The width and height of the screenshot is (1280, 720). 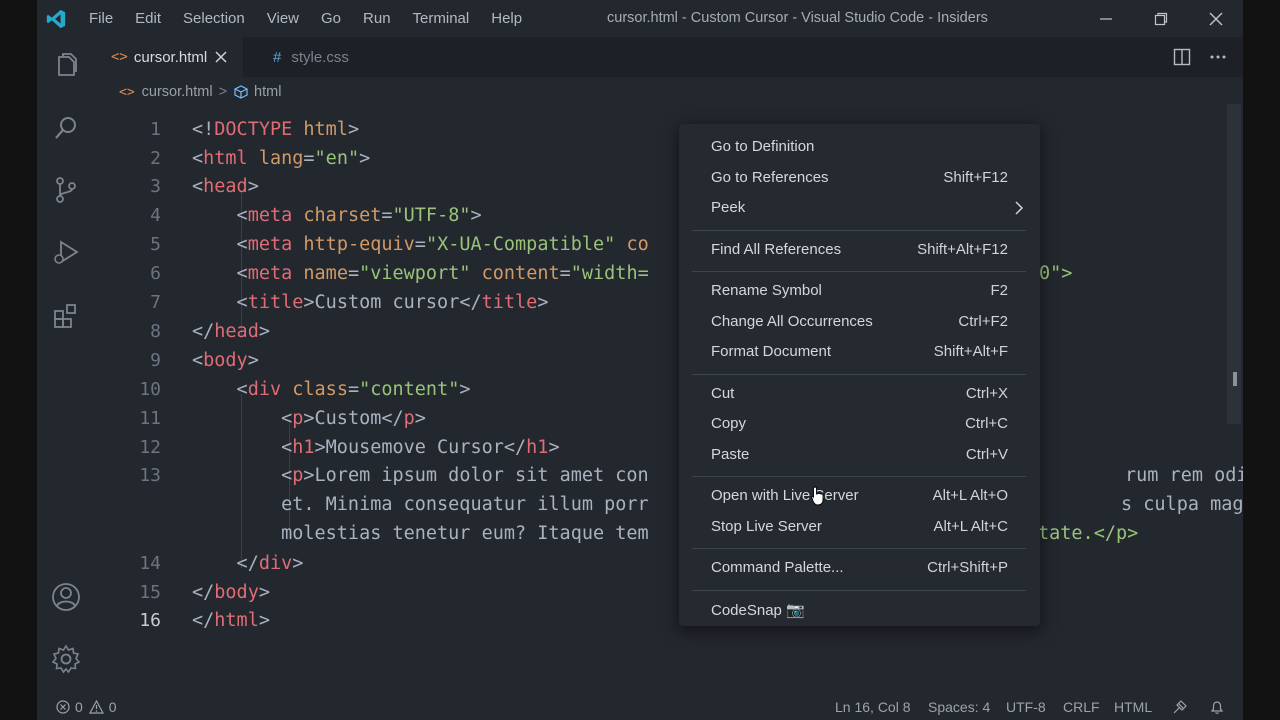 I want to click on context-menu-item: Copy Ctrl+C, so click(x=859, y=424).